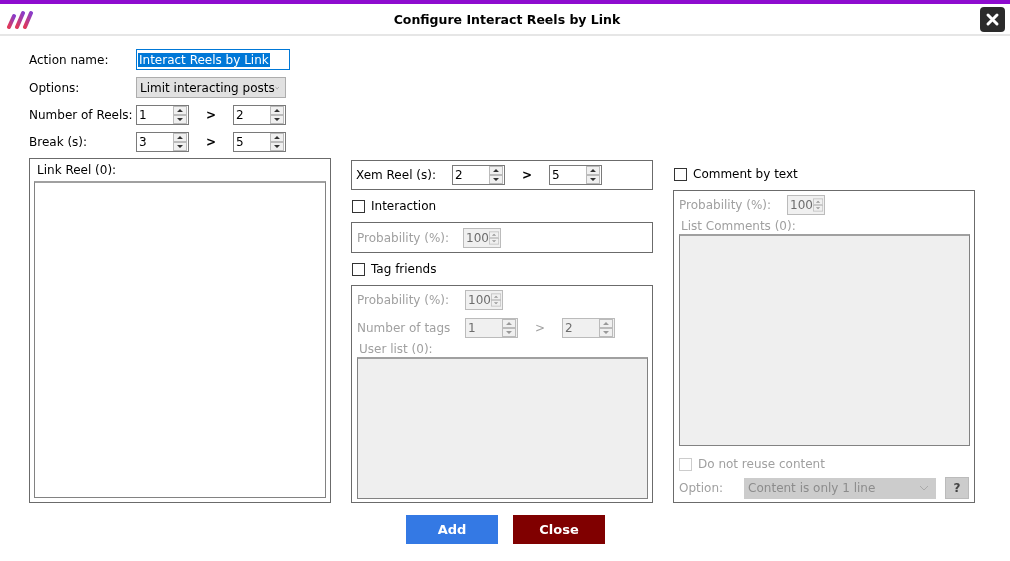 The height and width of the screenshot is (561, 1010). I want to click on field-label: Number of Reels:, so click(81, 115).